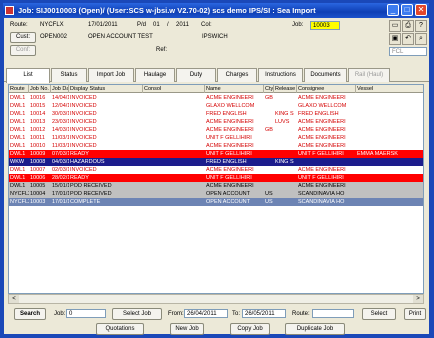 The height and width of the screenshot is (338, 434). Describe the element at coordinates (421, 10) in the screenshot. I see `close-button: ✕` at that location.